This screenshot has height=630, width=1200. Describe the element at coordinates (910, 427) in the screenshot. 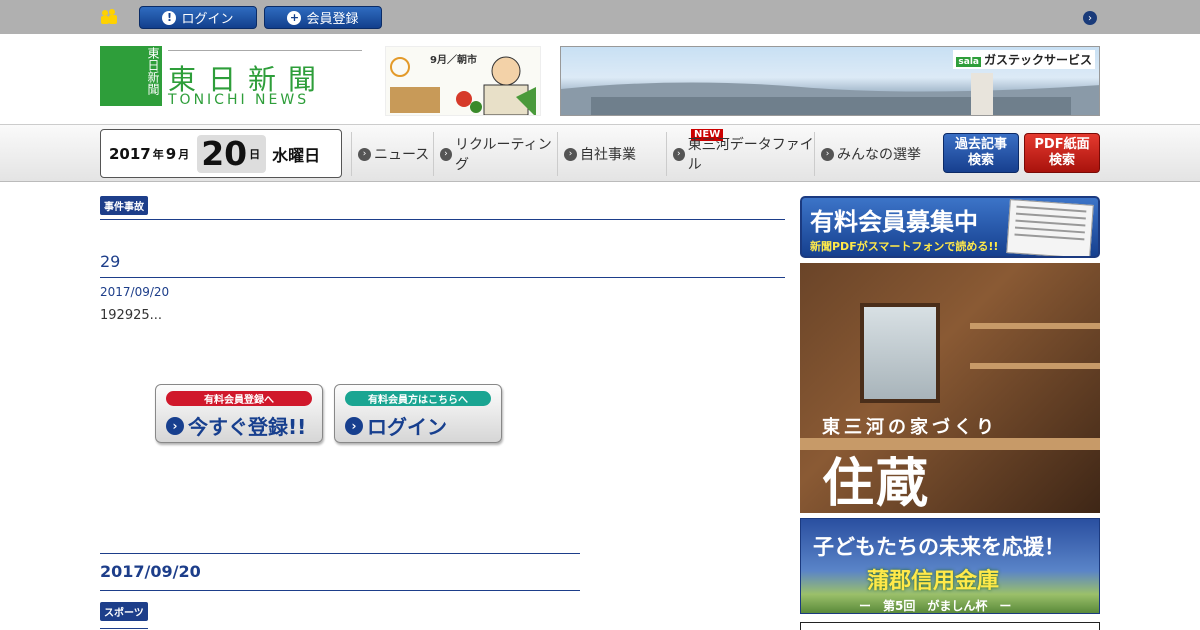

I see `house-tagline: 東三河の家づくり` at that location.